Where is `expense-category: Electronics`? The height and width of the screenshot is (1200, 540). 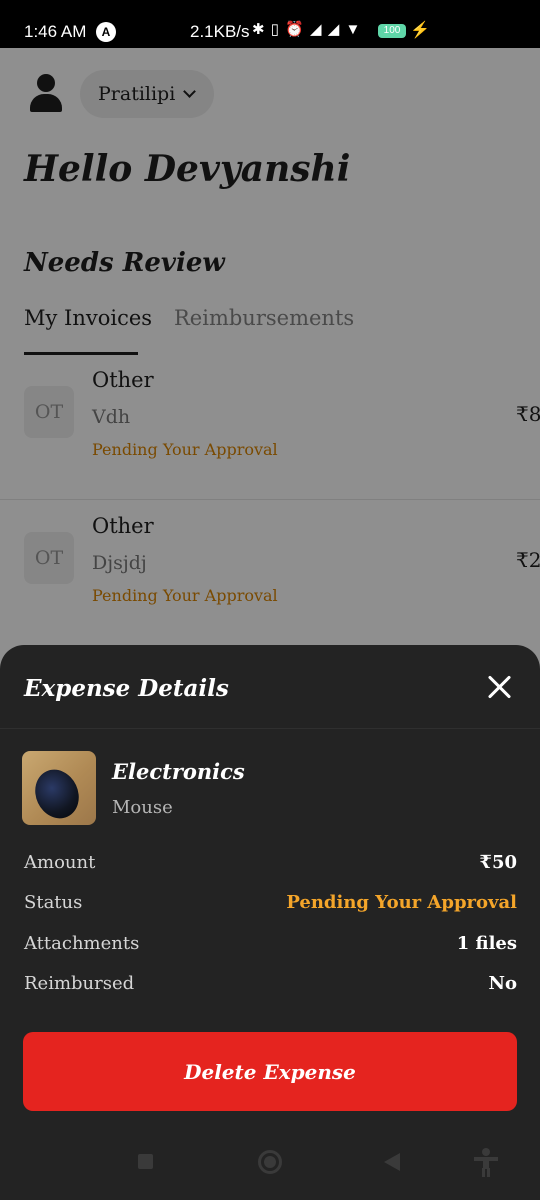
expense-category: Electronics is located at coordinates (178, 771).